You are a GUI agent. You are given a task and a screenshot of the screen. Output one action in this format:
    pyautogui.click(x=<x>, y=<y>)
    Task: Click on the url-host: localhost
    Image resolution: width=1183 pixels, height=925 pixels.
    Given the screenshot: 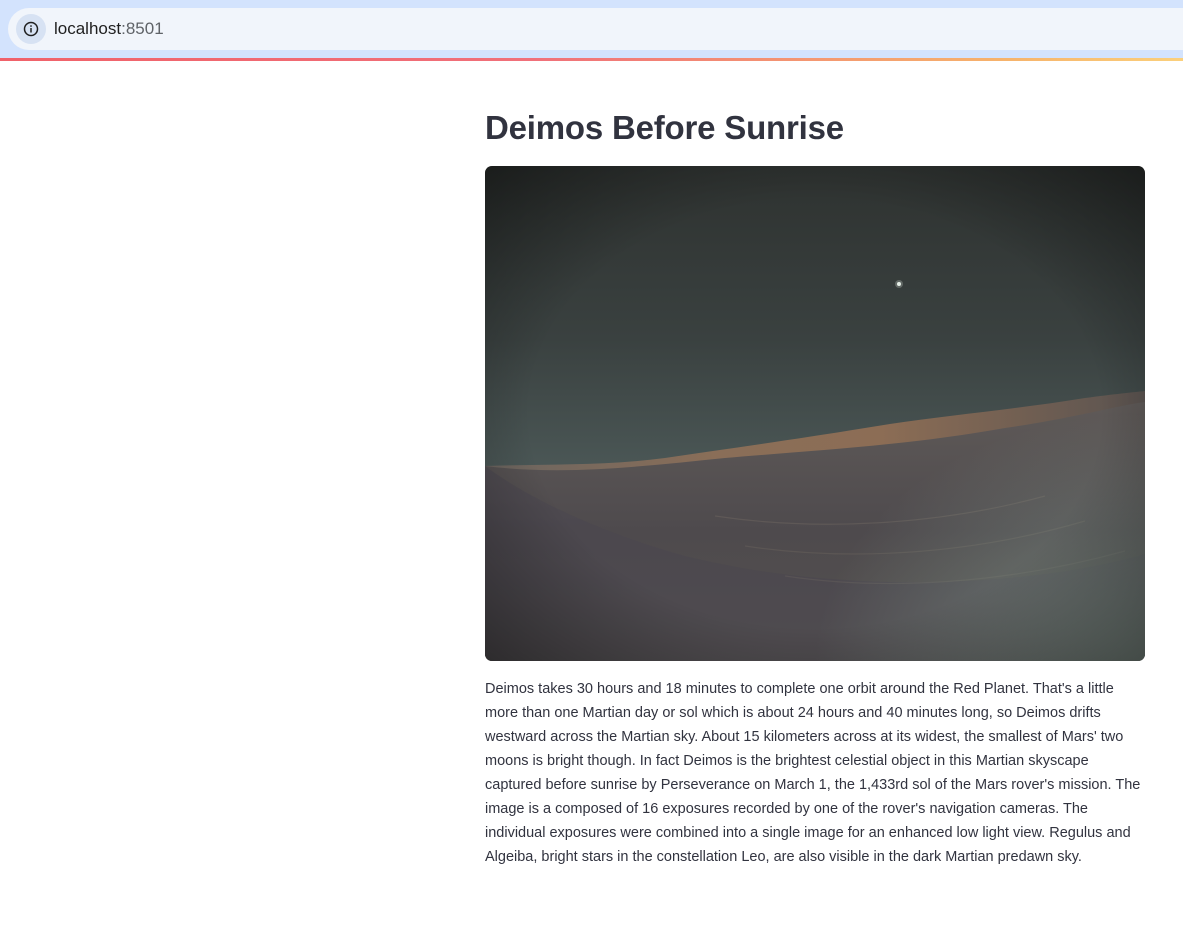 What is the action you would take?
    pyautogui.click(x=88, y=28)
    